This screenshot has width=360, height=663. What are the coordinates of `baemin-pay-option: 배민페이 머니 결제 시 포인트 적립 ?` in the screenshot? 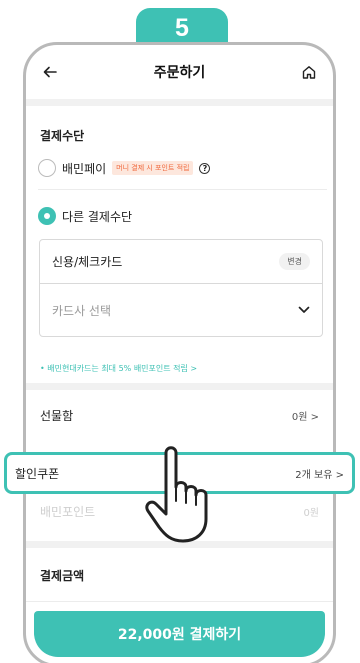 It's located at (124, 168).